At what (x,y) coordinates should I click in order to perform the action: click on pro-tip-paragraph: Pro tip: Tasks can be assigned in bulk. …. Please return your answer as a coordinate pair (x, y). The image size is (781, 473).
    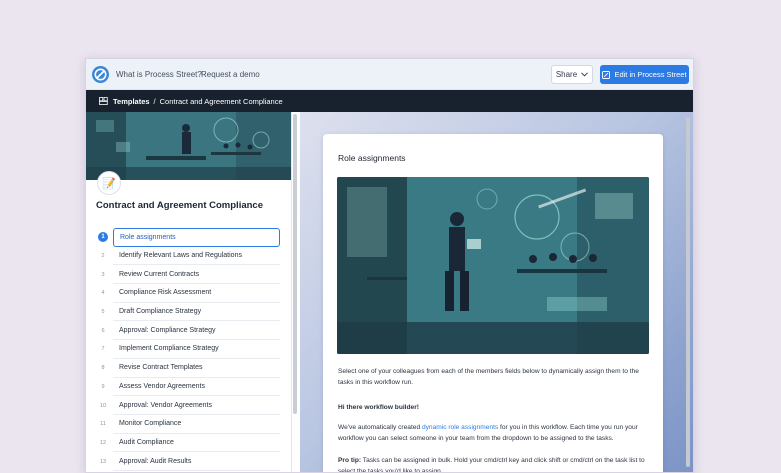
    Looking at the image, I should click on (493, 464).